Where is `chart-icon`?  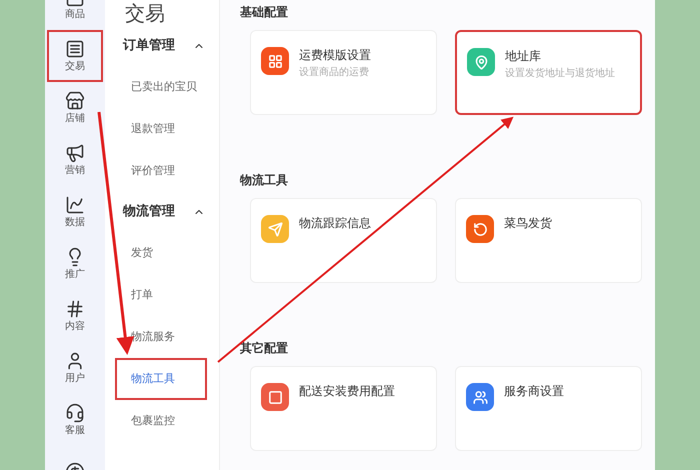
chart-icon is located at coordinates (75, 205).